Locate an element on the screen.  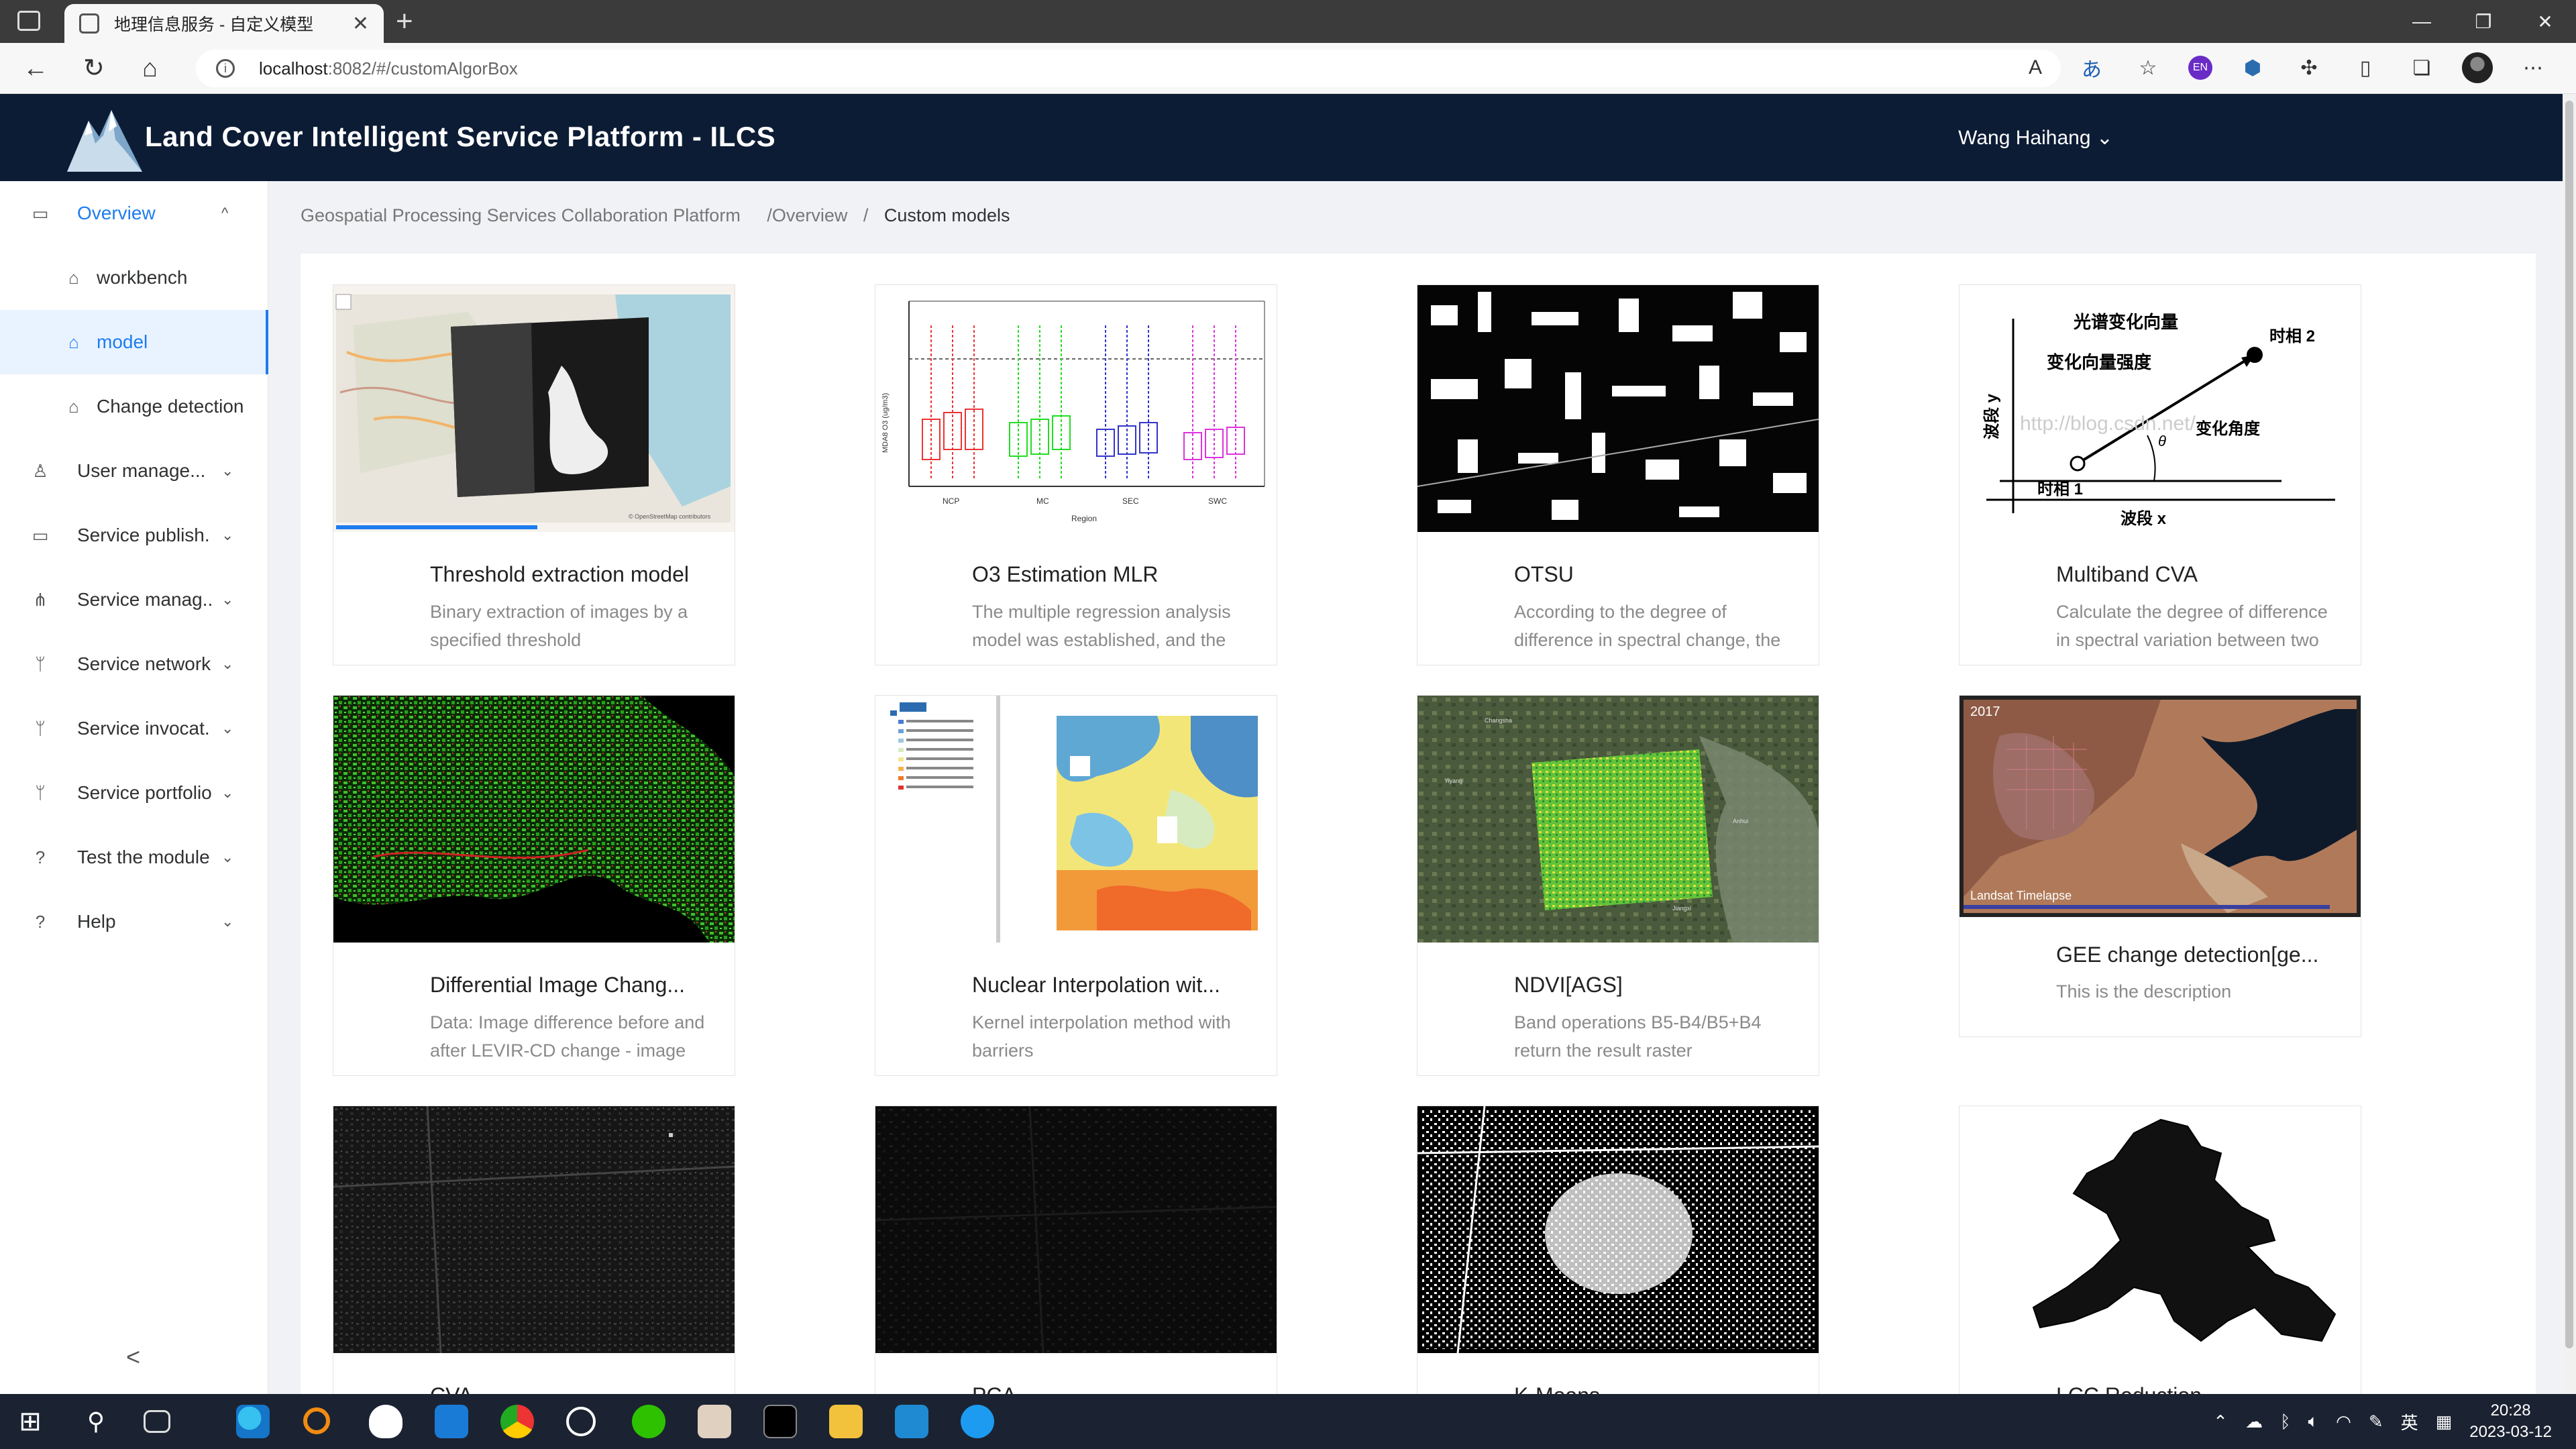
sidebar-item-change-detection: ⌂ Change detection is located at coordinates (134, 406).